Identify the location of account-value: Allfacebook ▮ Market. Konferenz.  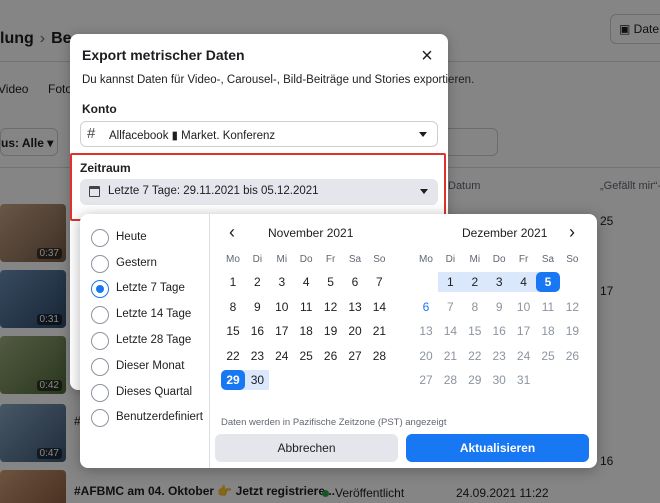
(192, 136).